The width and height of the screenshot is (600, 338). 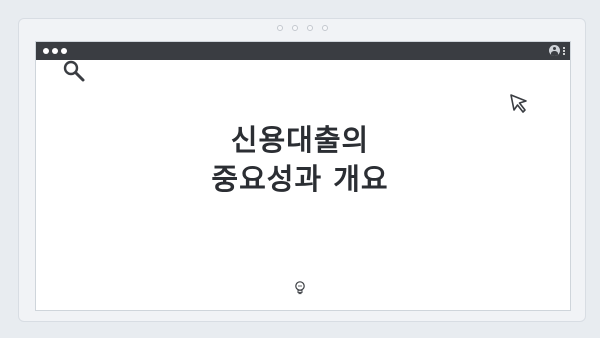 What do you see at coordinates (74, 71) in the screenshot?
I see `search-icon` at bounding box center [74, 71].